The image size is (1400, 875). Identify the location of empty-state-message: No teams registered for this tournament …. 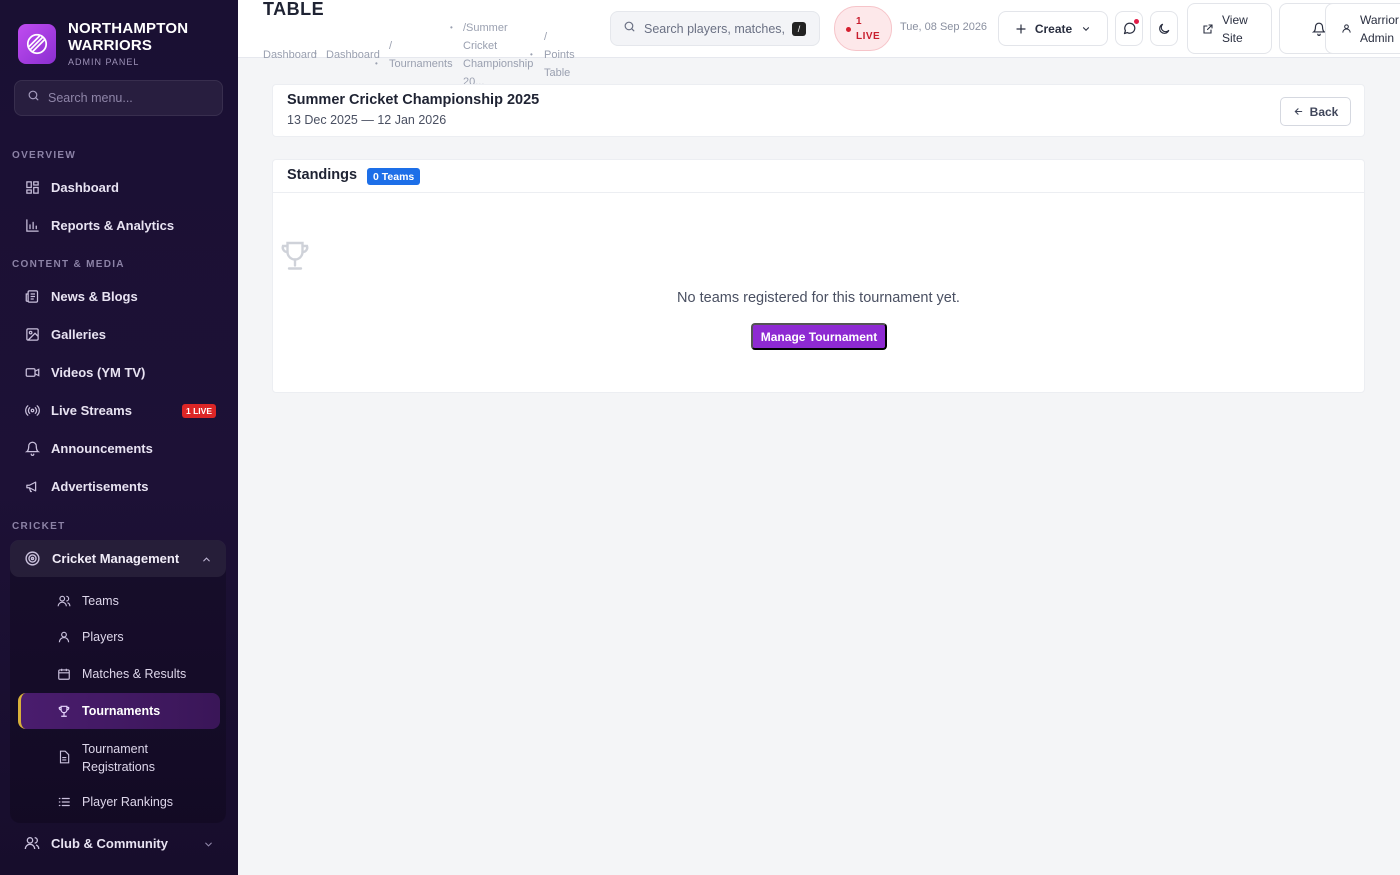
(818, 298).